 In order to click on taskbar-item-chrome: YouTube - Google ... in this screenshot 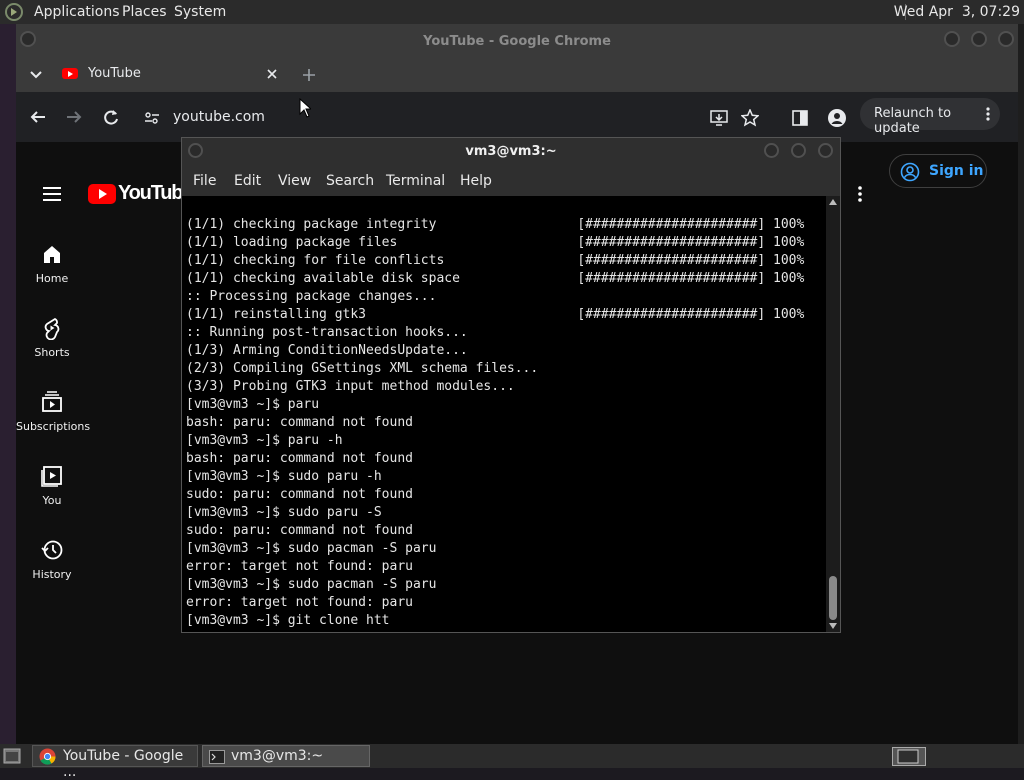, I will do `click(115, 762)`.